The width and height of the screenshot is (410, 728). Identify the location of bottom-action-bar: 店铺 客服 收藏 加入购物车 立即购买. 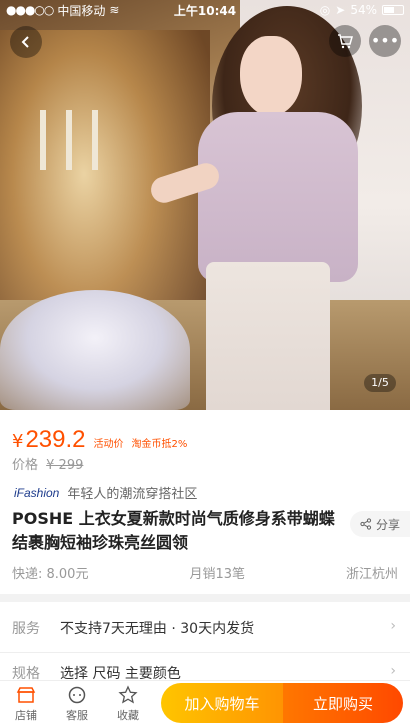
(205, 704).